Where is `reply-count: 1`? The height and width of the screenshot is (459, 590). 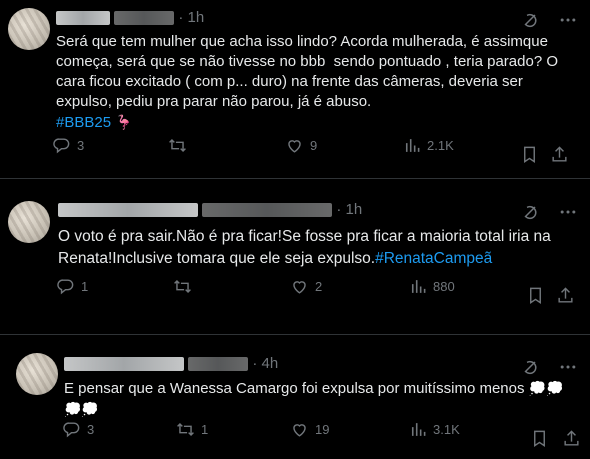 reply-count: 1 is located at coordinates (85, 286).